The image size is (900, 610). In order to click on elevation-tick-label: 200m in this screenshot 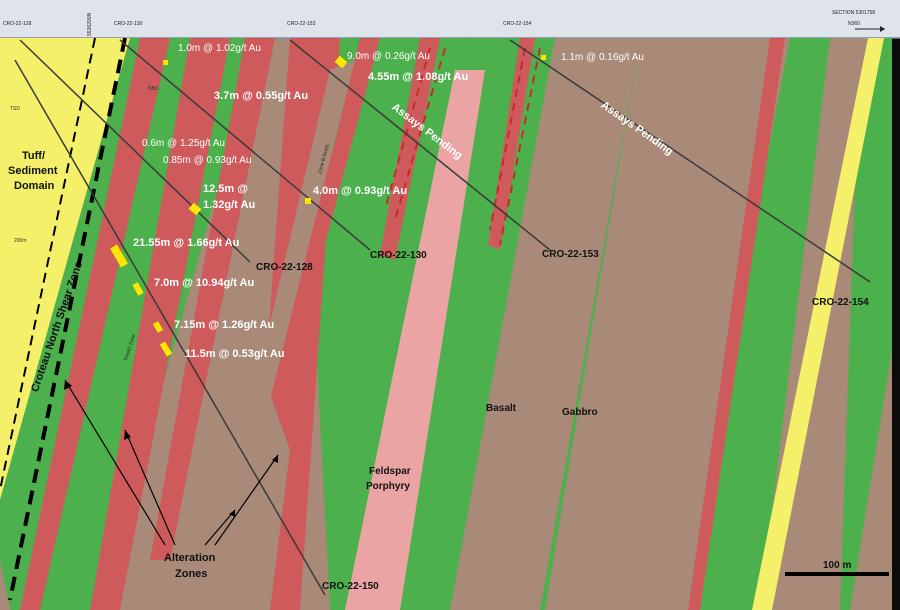, I will do `click(20, 241)`.